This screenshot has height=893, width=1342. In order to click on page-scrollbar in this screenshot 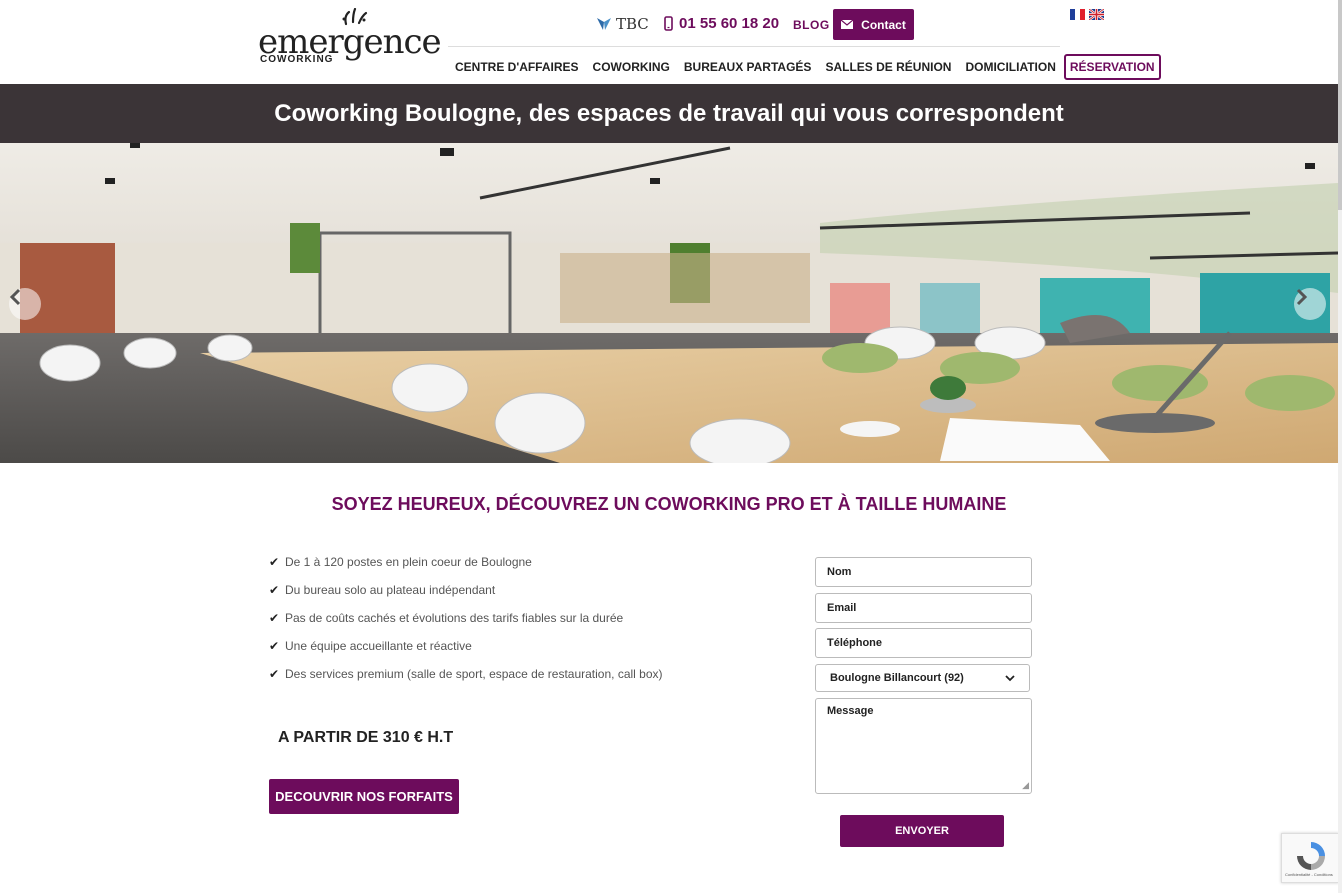, I will do `click(1340, 446)`.